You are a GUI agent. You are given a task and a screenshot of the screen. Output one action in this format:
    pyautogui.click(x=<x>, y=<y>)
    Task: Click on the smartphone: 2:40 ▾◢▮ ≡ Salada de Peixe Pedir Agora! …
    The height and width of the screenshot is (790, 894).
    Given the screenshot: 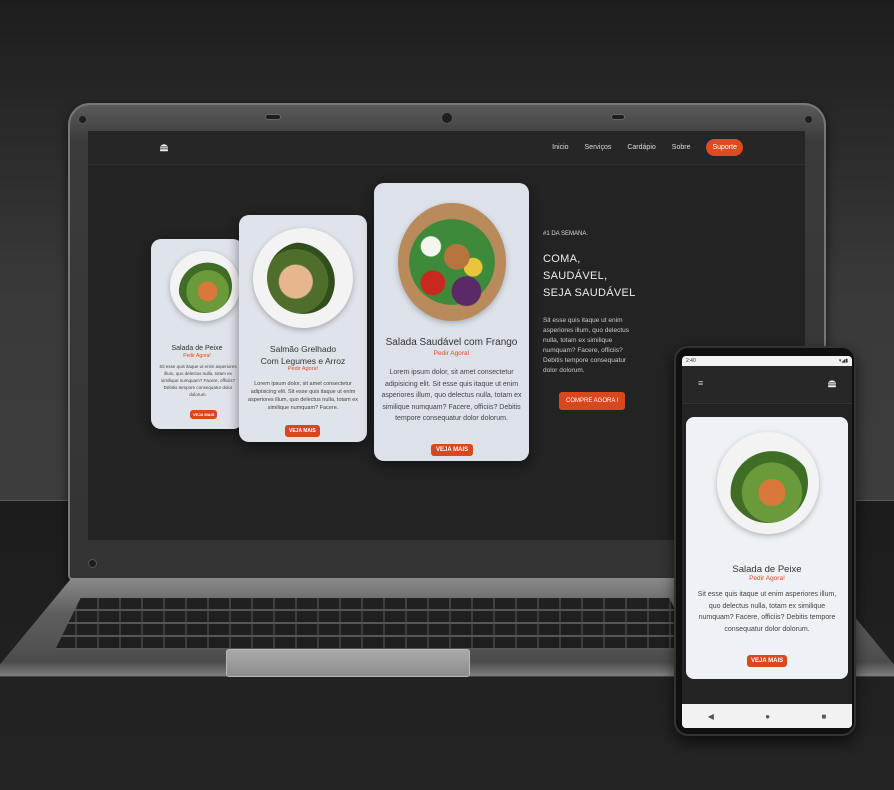 What is the action you would take?
    pyautogui.click(x=765, y=541)
    